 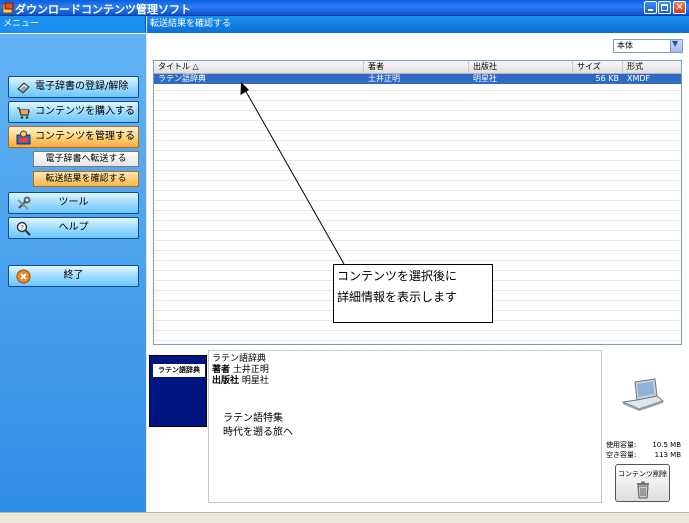 I want to click on close-button: ✕, so click(x=679, y=7).